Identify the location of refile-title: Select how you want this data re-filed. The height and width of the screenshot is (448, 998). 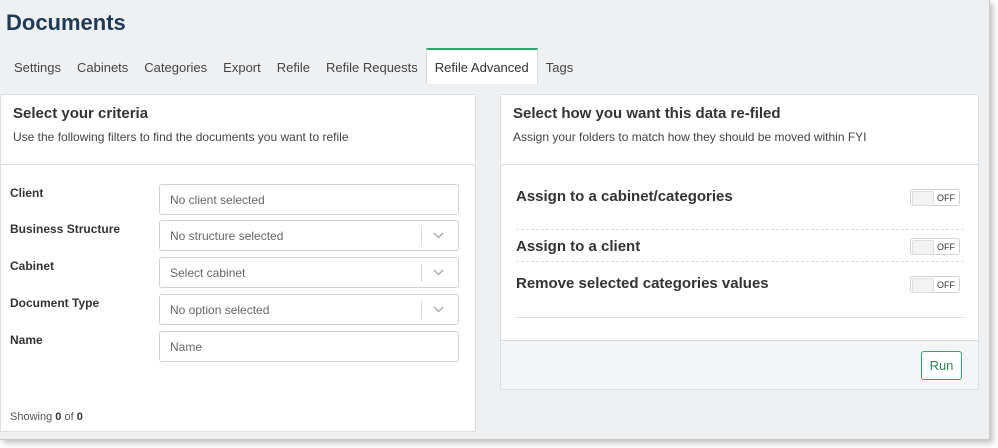
(647, 113).